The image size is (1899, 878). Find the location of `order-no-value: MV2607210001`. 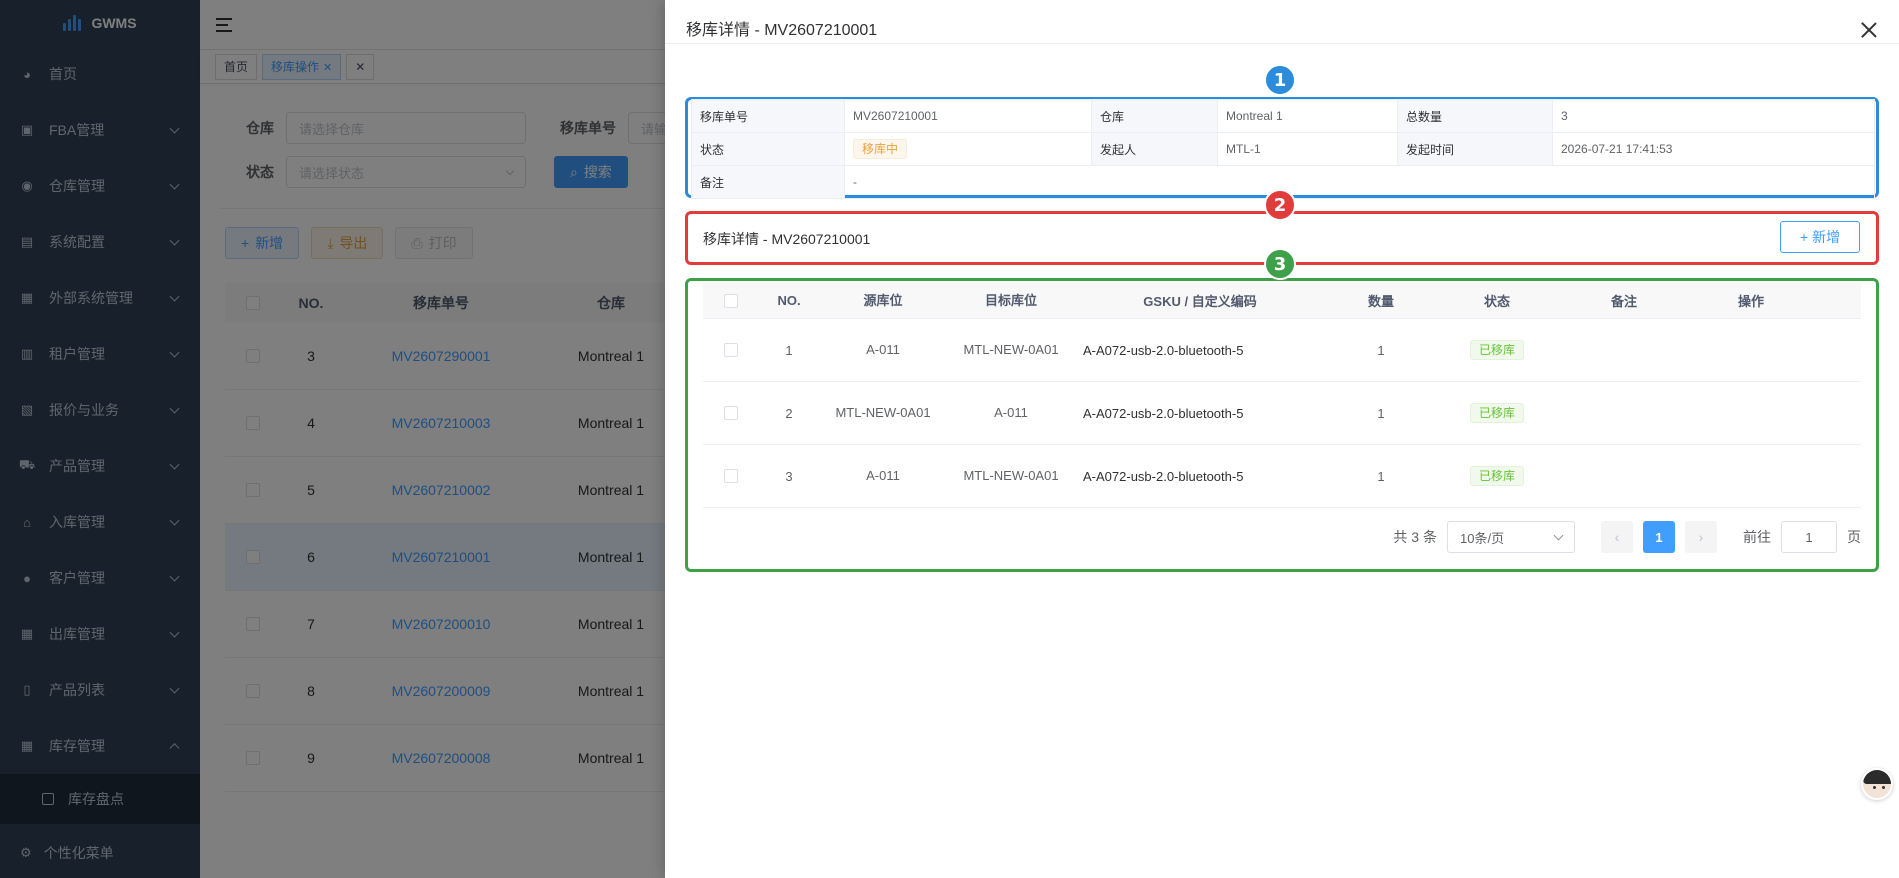

order-no-value: MV2607210001 is located at coordinates (968, 116).